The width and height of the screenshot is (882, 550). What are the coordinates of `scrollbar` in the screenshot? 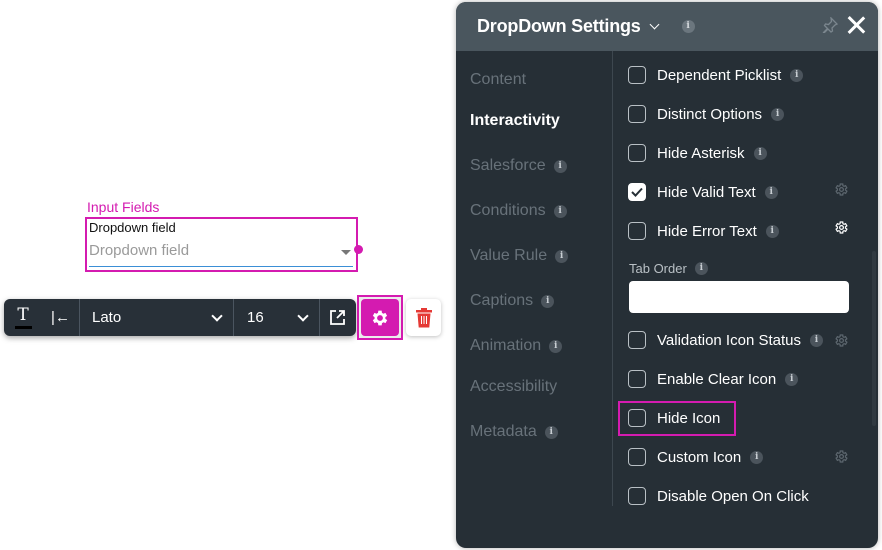 It's located at (874, 338).